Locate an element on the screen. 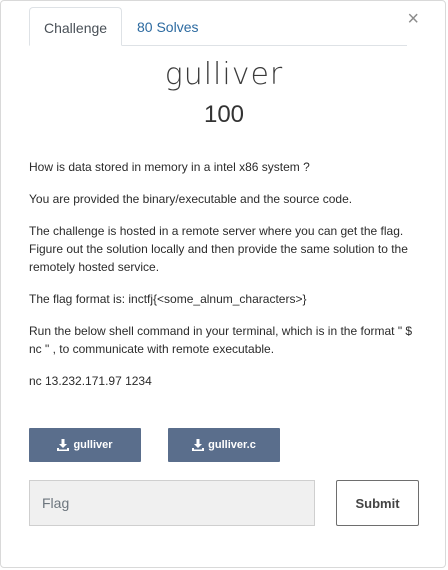  tab-solves: 80 Solves is located at coordinates (167, 26).